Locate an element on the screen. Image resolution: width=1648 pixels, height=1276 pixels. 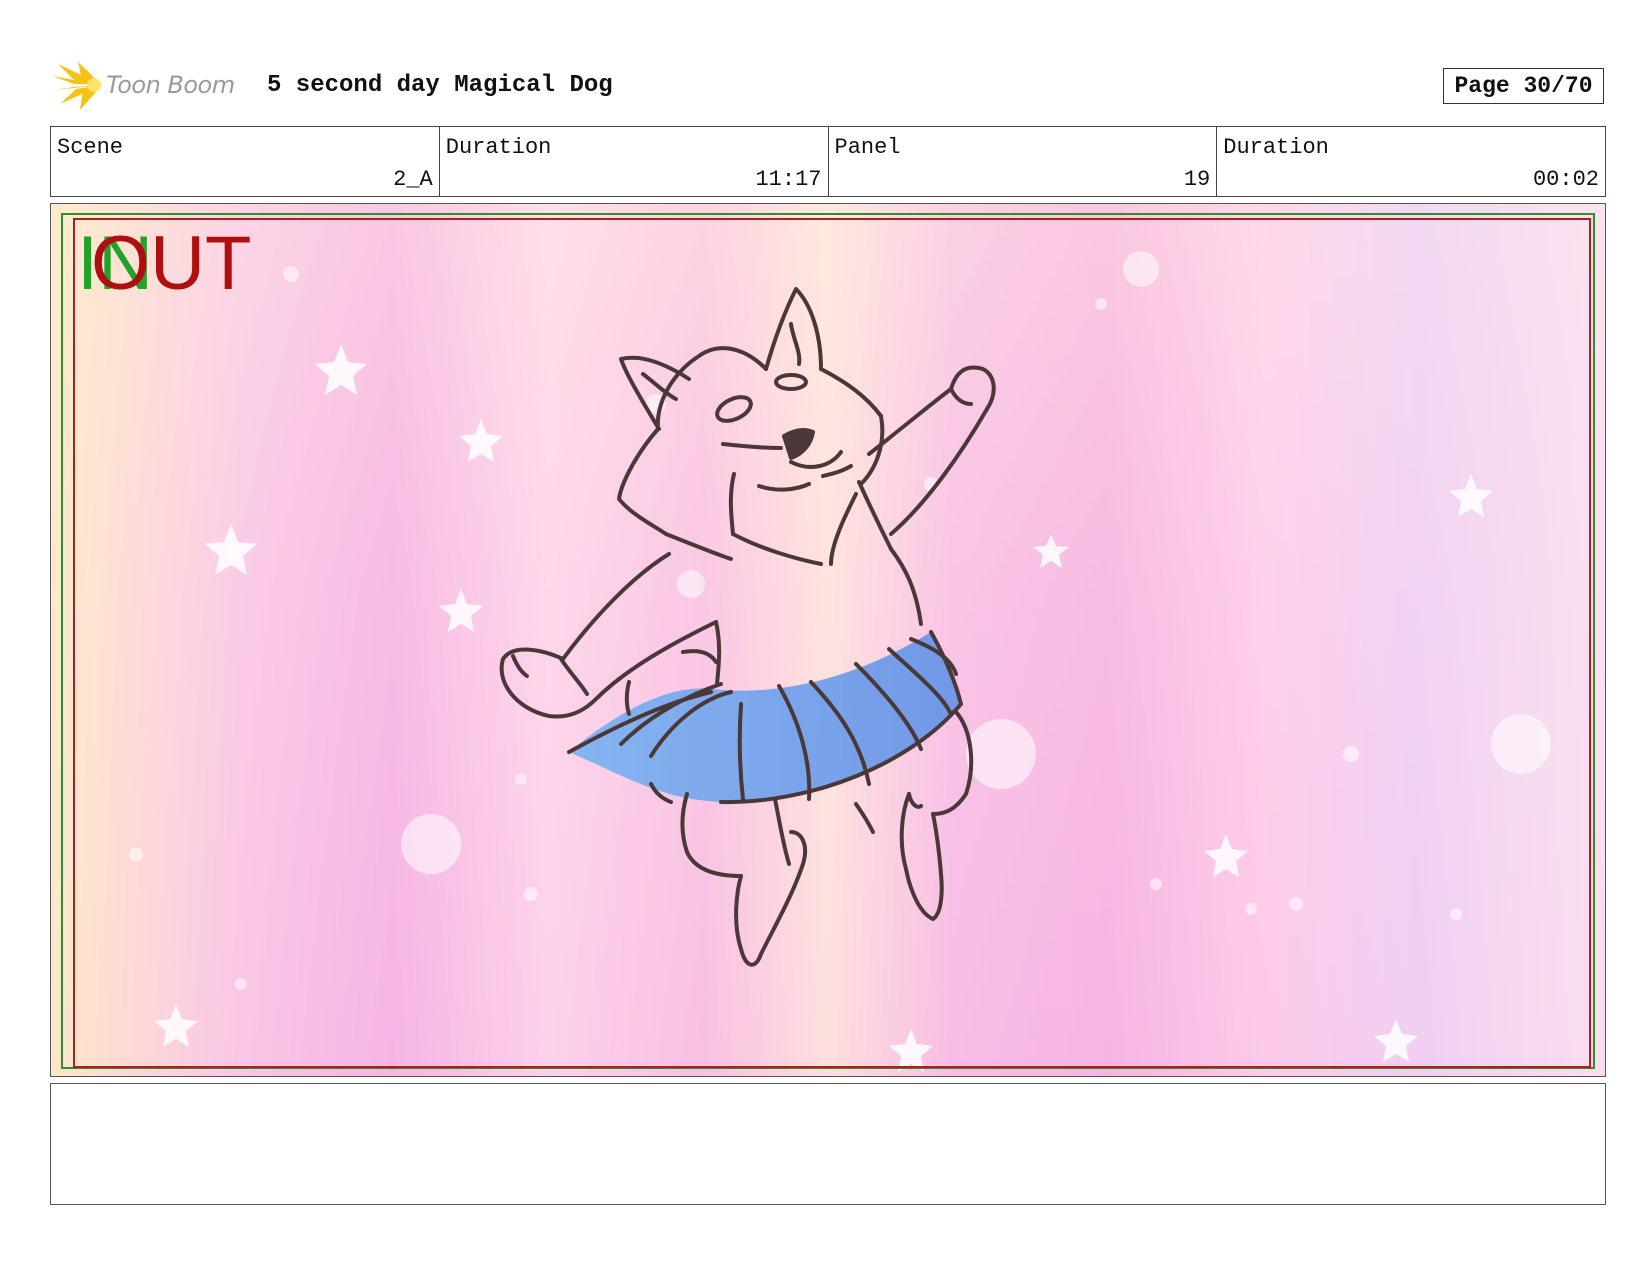
toon-boom-logo: Toon Boom is located at coordinates (152, 85).